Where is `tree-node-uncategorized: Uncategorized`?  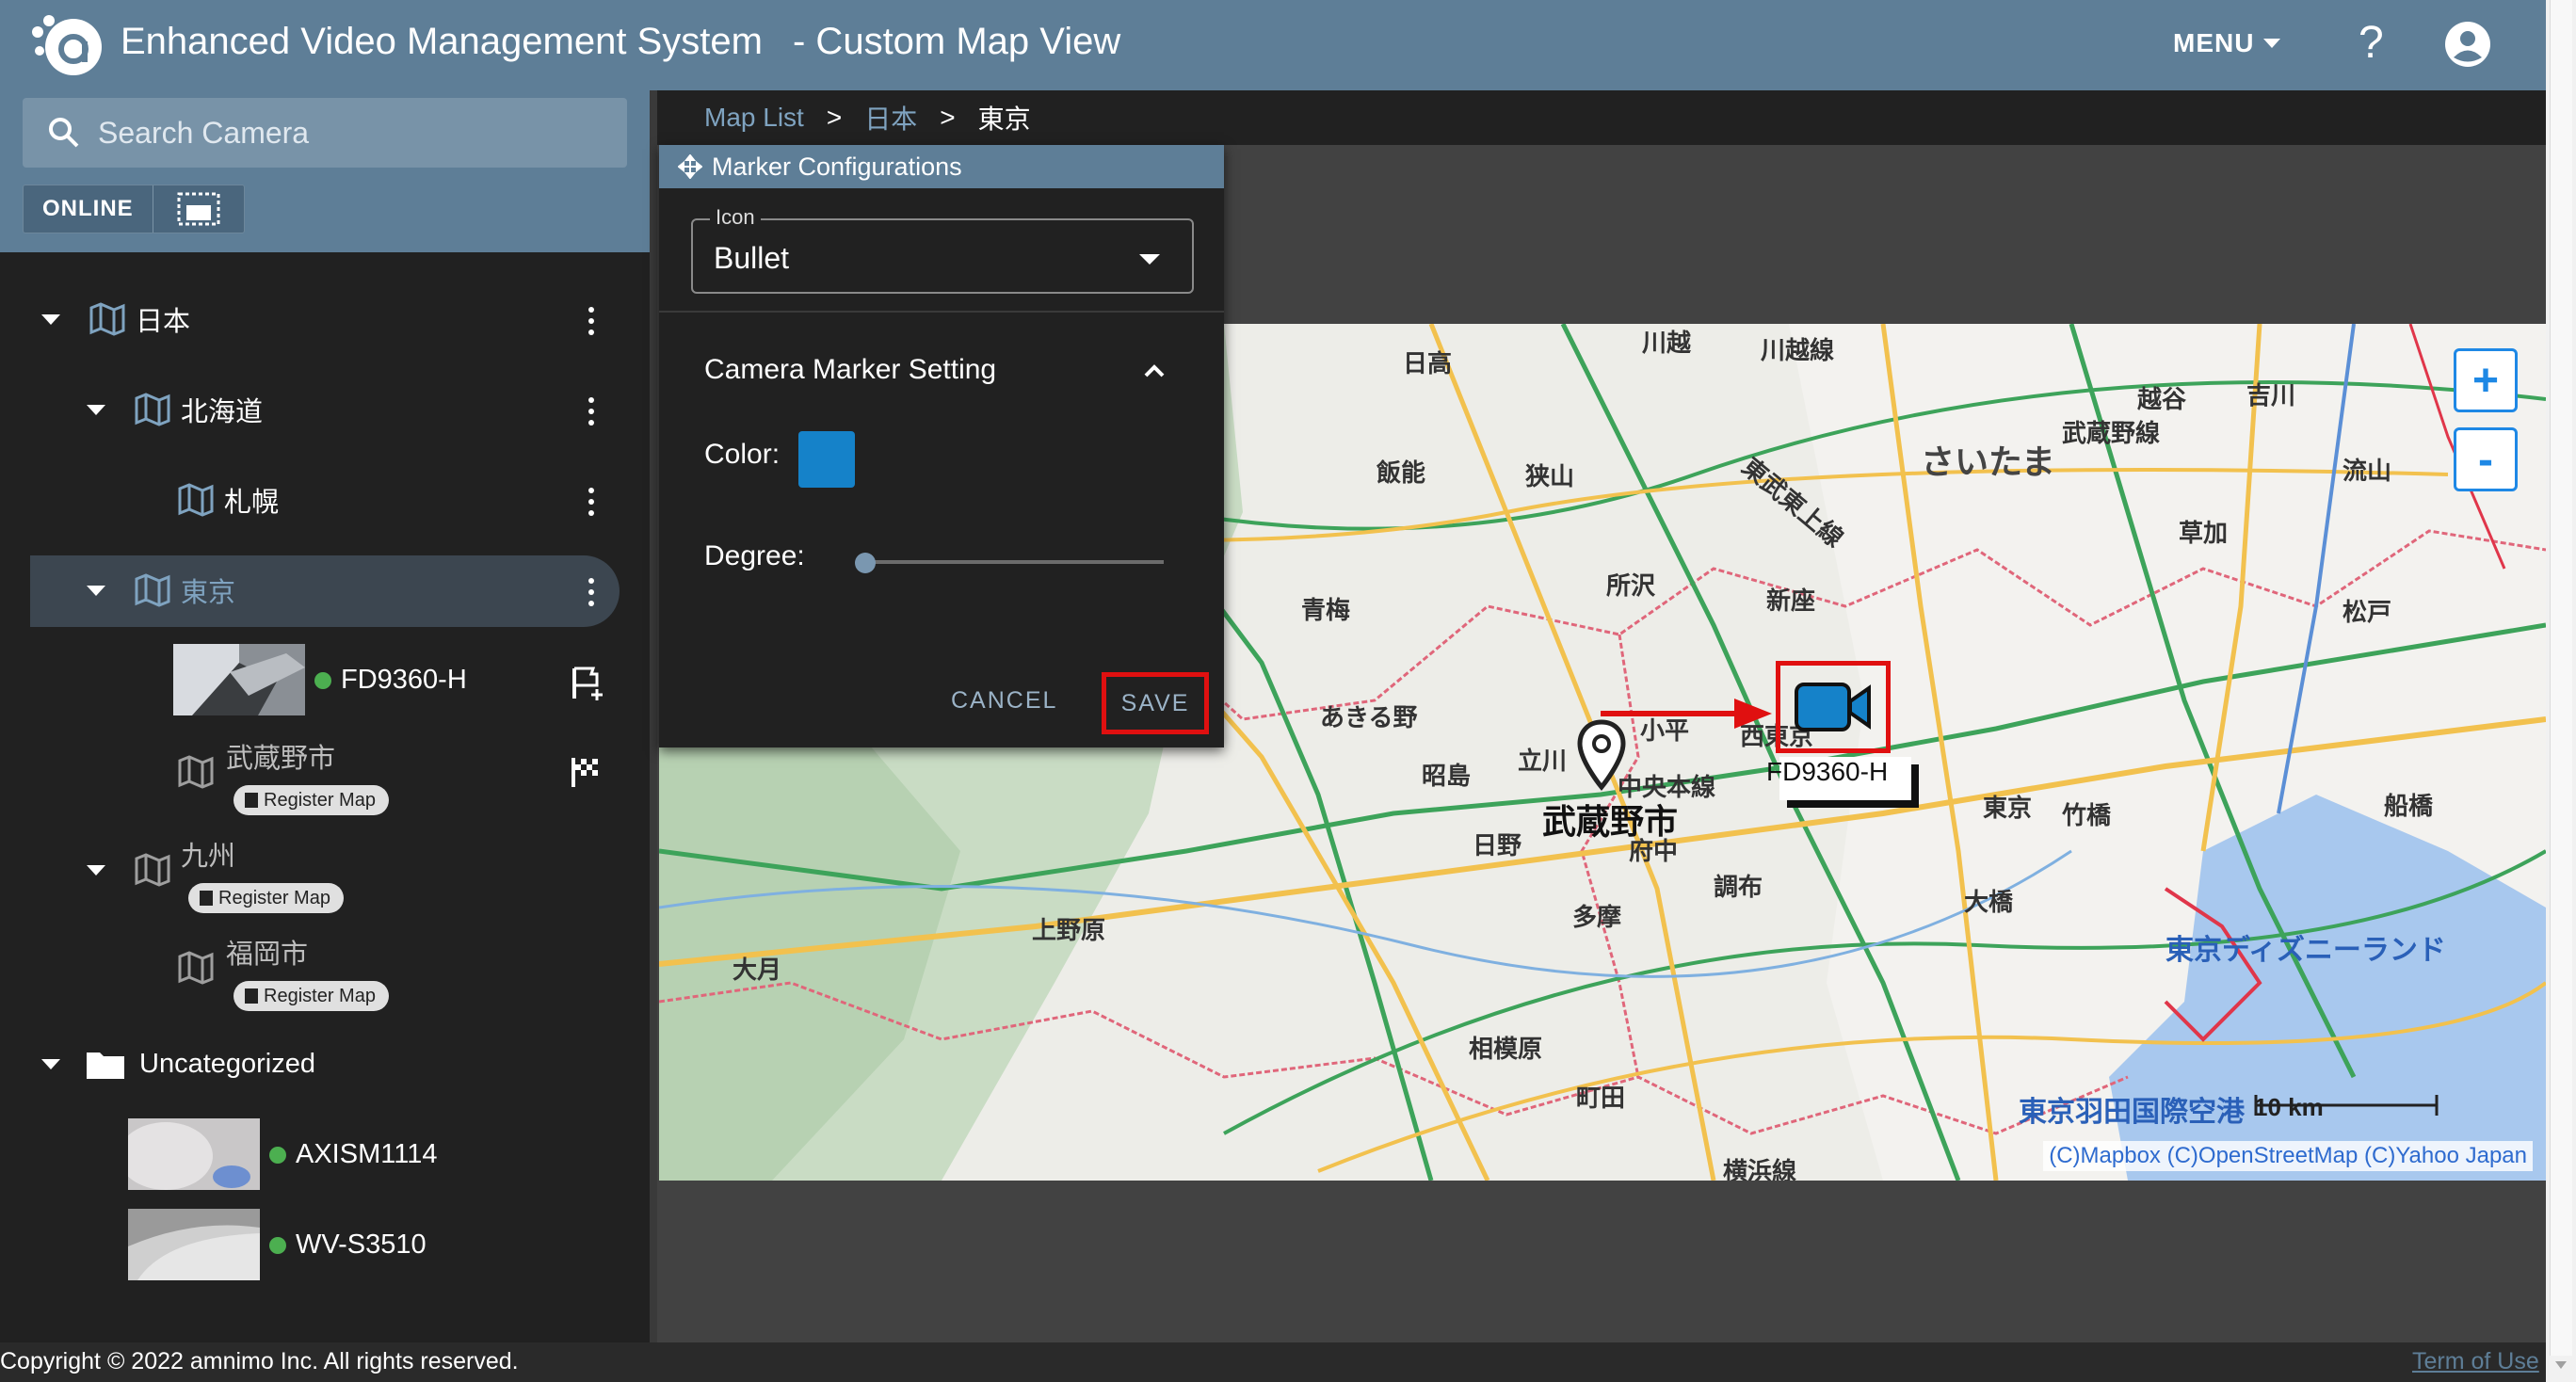
tree-node-uncategorized: Uncategorized is located at coordinates (178, 1064).